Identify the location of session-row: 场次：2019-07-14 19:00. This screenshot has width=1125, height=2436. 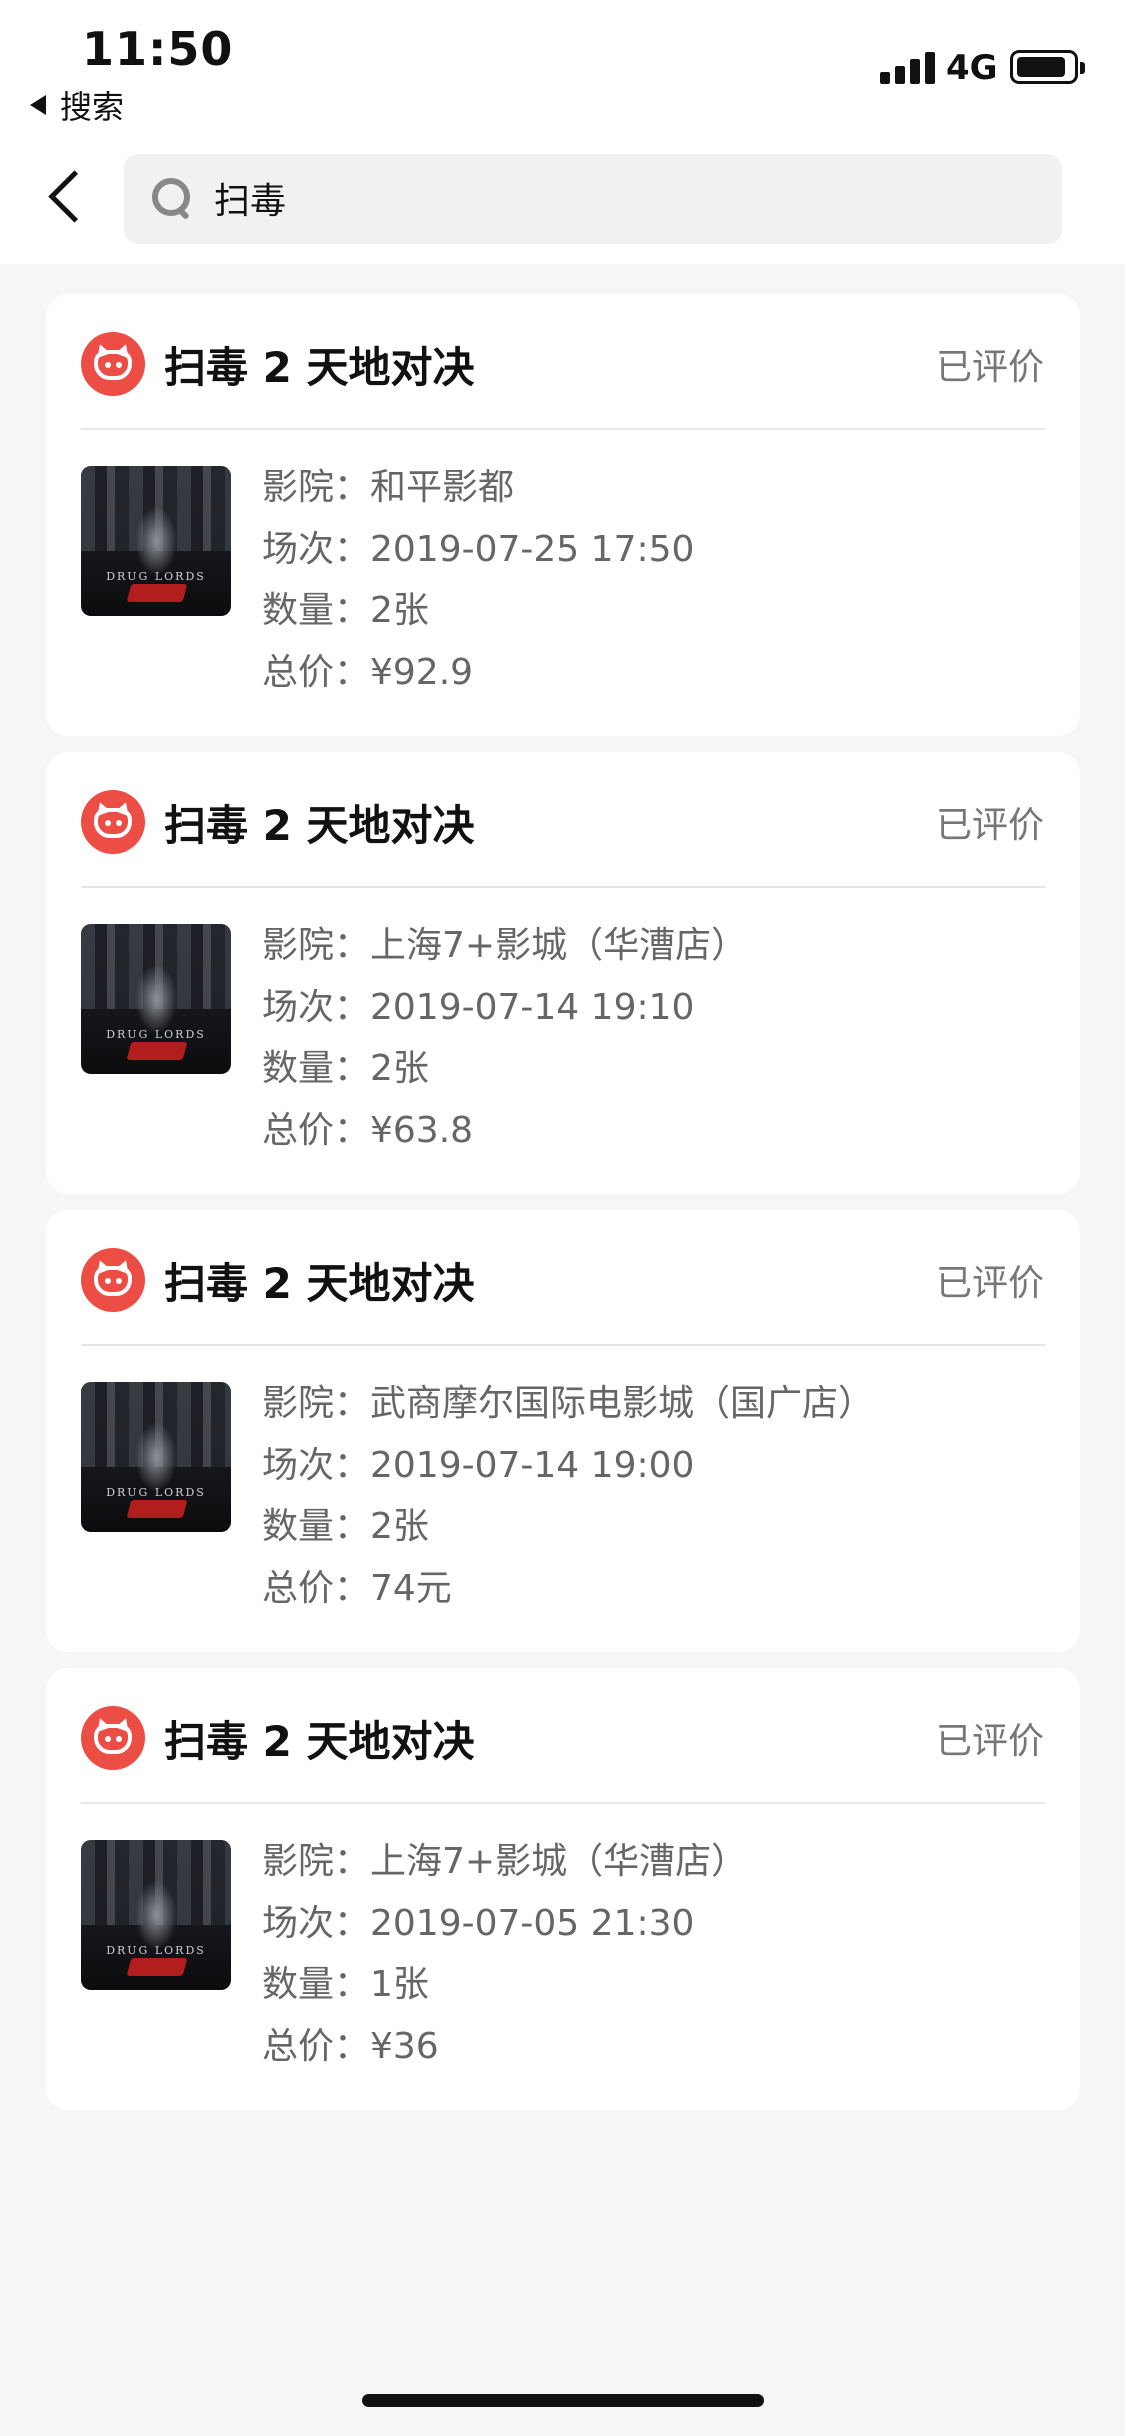
(478, 1465).